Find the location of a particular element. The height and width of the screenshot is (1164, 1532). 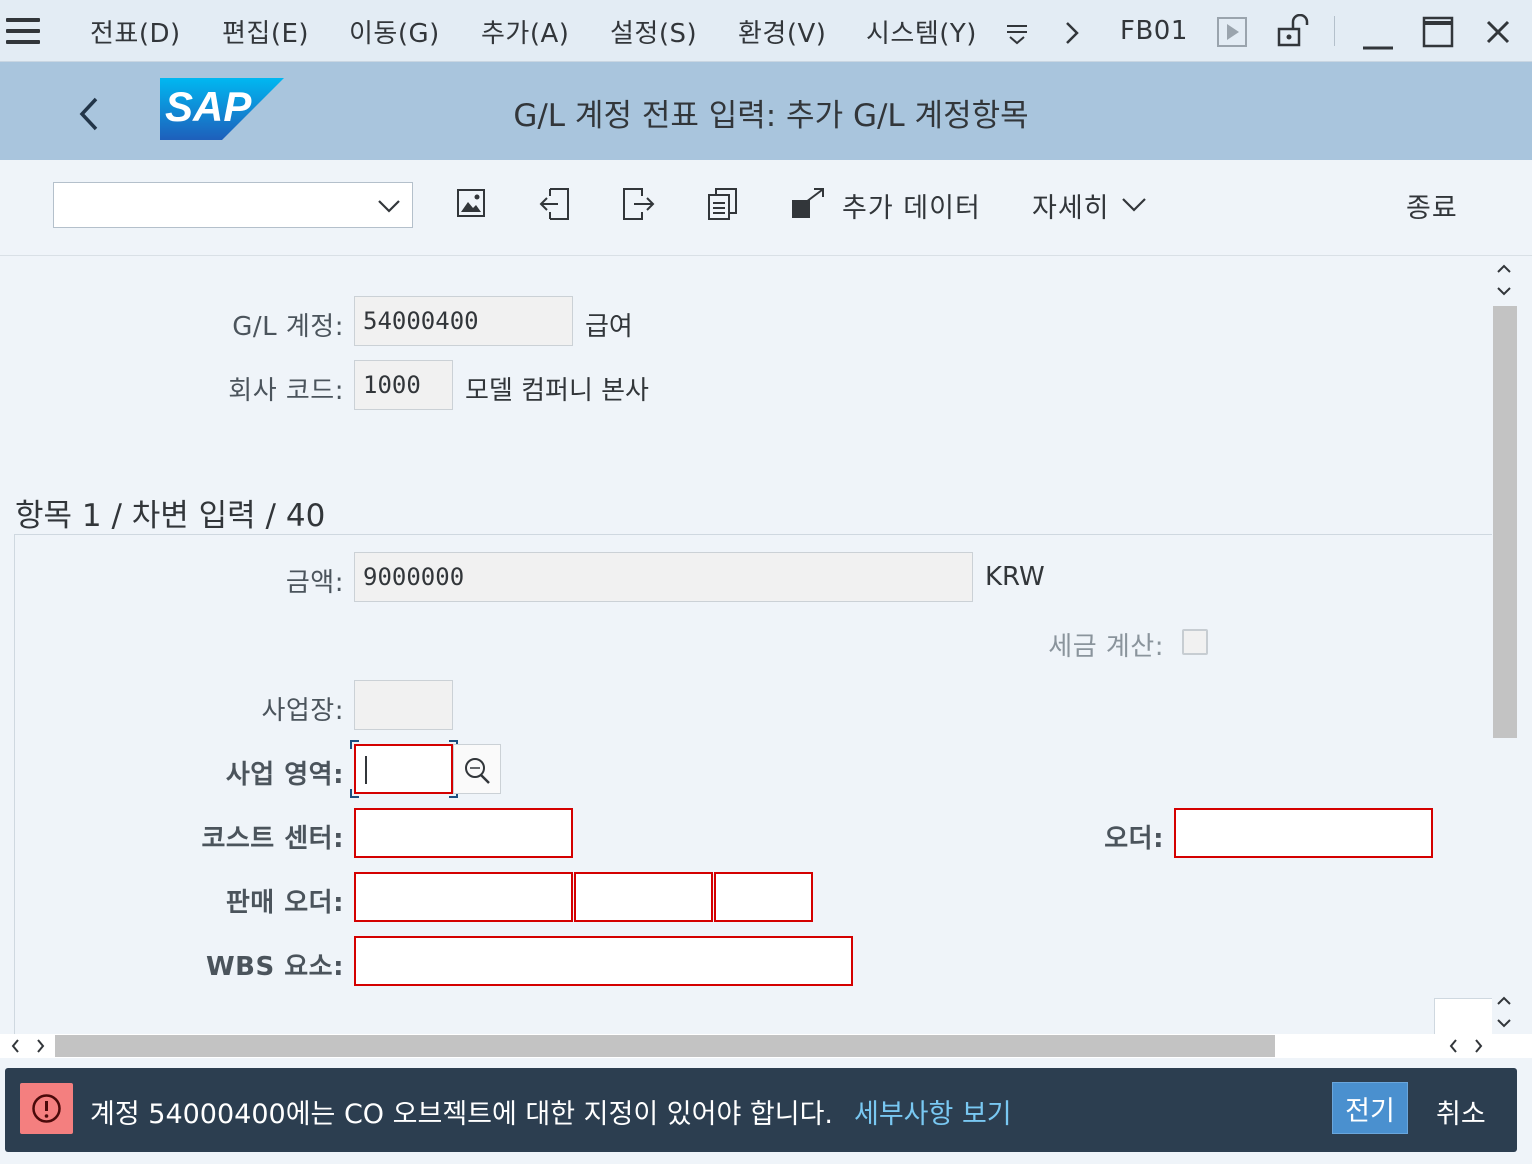

additional-data-icon is located at coordinates (808, 204).